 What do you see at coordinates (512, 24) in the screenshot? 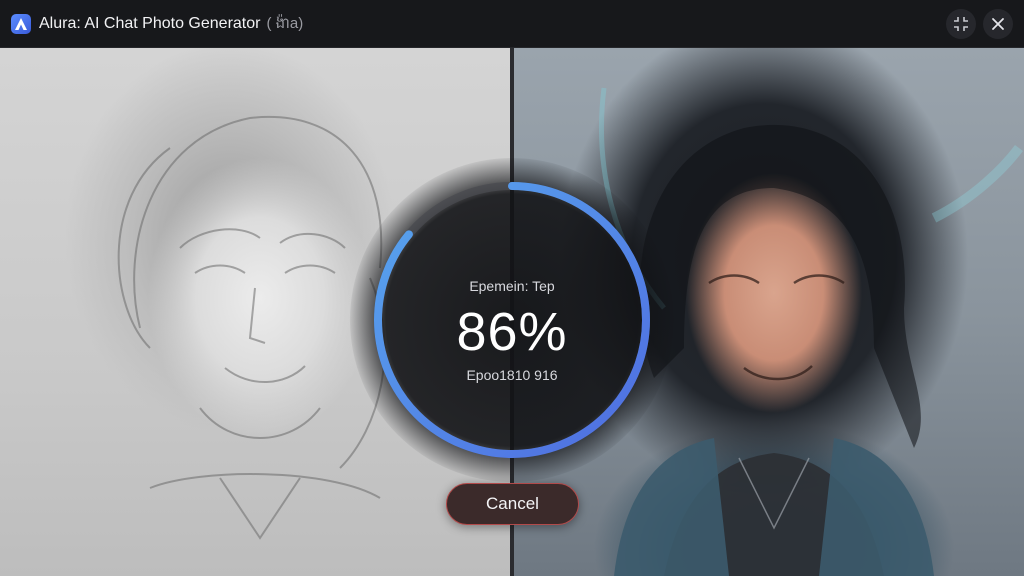
I see `title-bar: Alura: AI Chat Photo Generator ( ង៉ាa)` at bounding box center [512, 24].